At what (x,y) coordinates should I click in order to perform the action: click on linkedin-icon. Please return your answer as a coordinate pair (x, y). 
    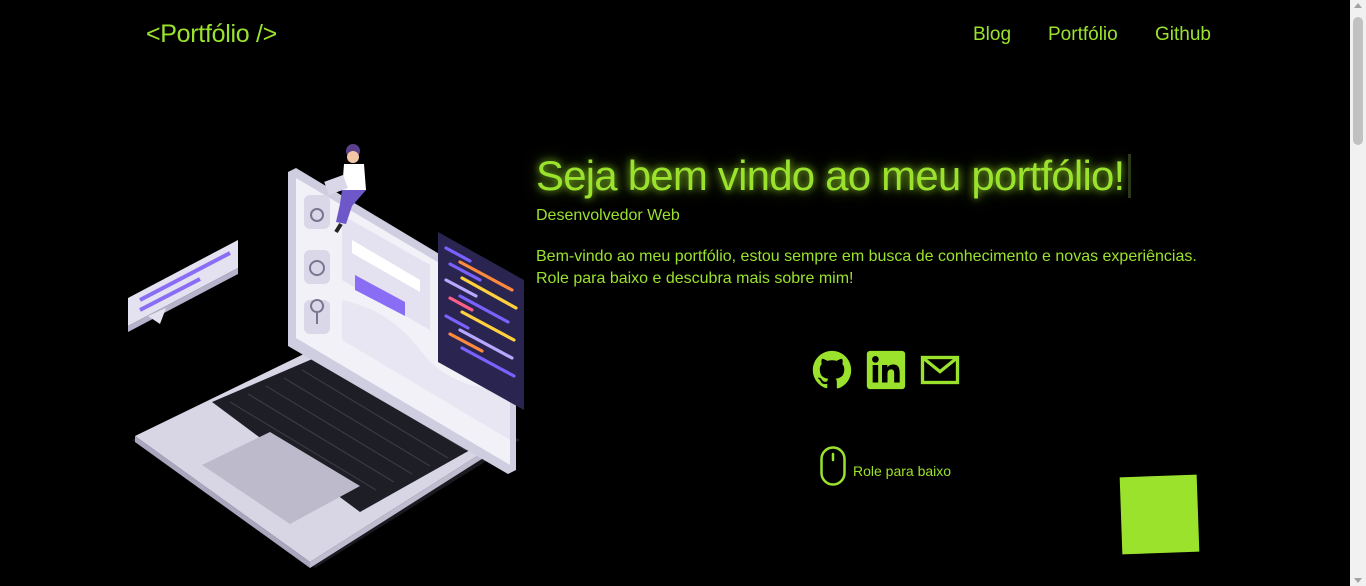
    Looking at the image, I should click on (886, 370).